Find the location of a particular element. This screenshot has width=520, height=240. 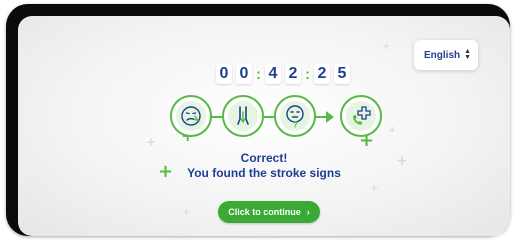

select-arrows-icon: ▲ ▼ is located at coordinates (467, 54).